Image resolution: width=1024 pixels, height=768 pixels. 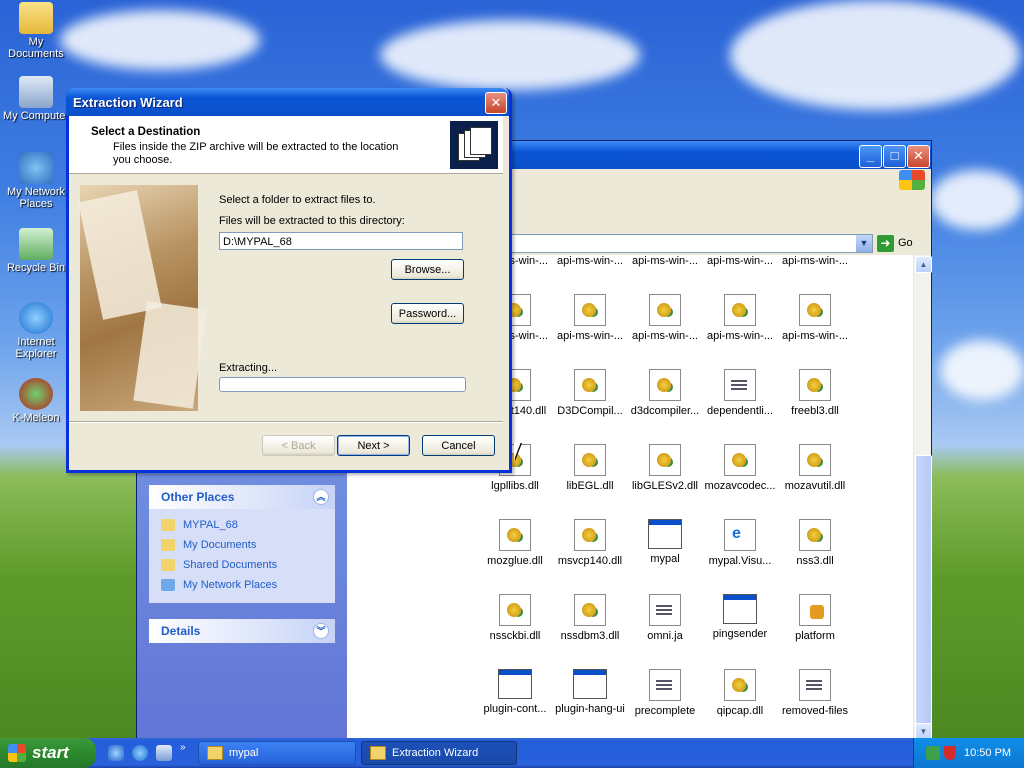 I want to click on network-icon, so click(x=168, y=585).